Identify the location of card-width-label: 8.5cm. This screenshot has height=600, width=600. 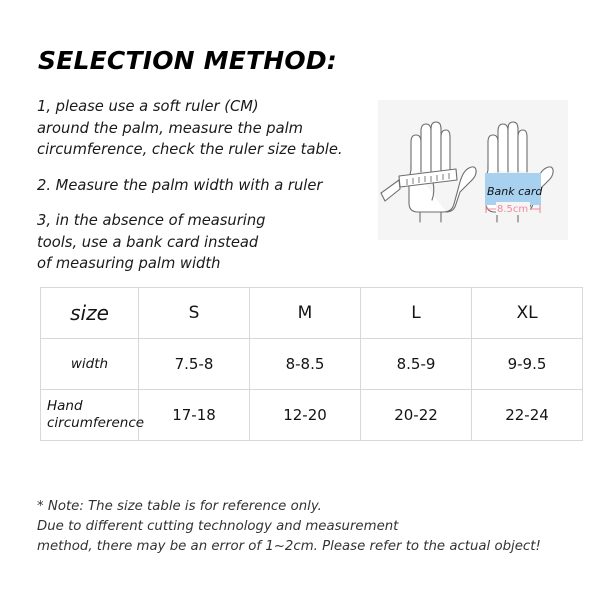
(512, 209).